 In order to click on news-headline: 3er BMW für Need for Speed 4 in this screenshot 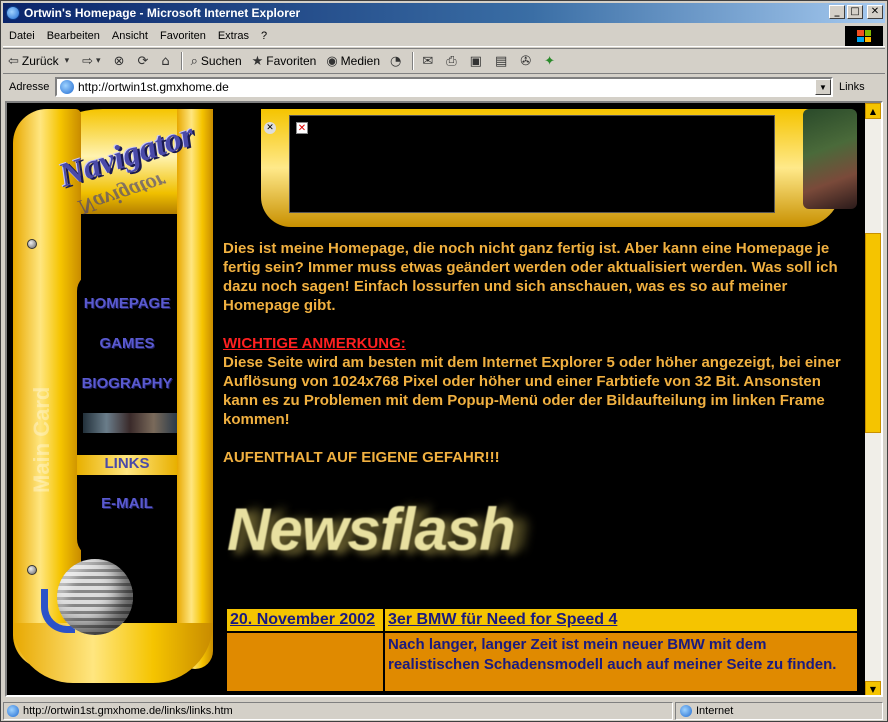, I will do `click(621, 620)`.